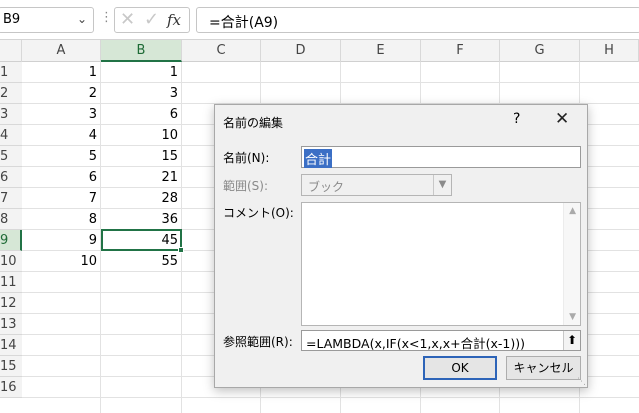 This screenshot has width=639, height=413. What do you see at coordinates (11, 135) in the screenshot?
I see `row-header: 4` at bounding box center [11, 135].